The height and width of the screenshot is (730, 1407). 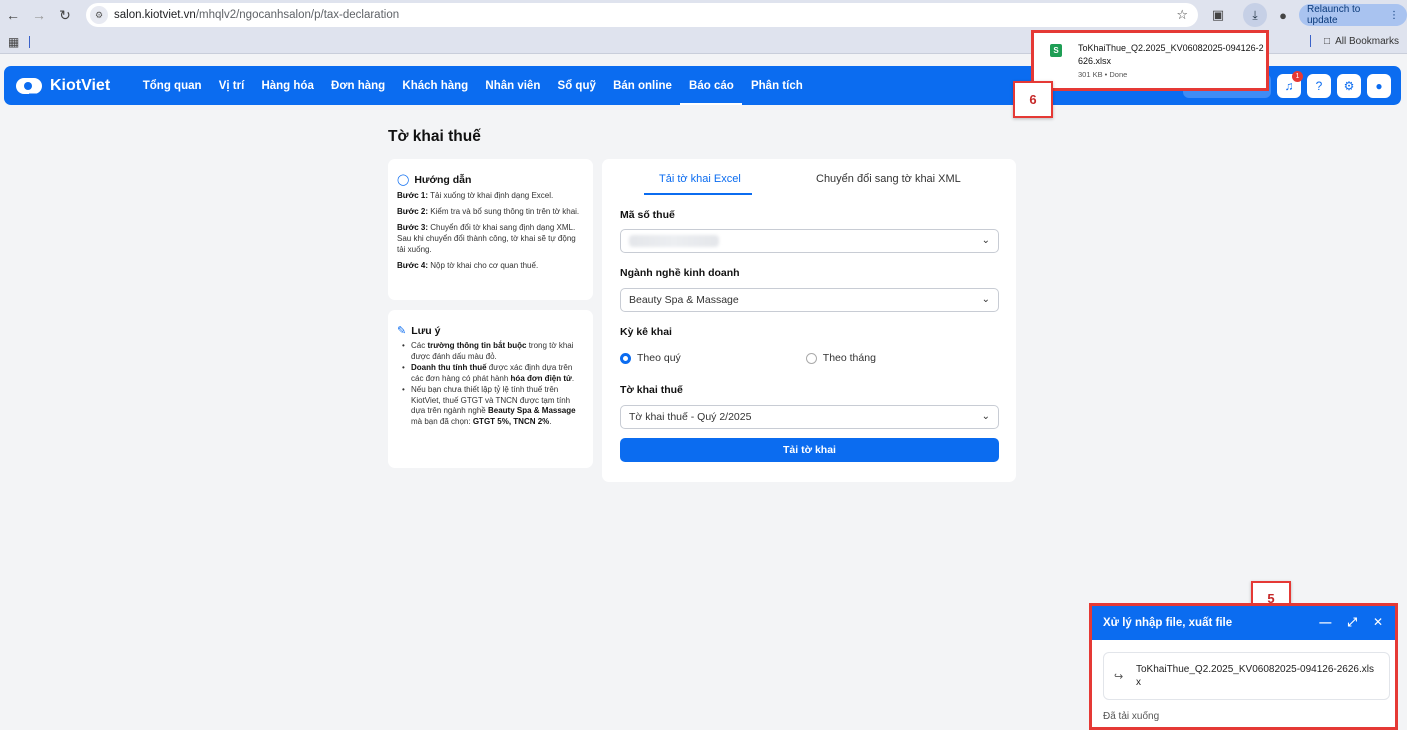 I want to click on industry-value: Beauty Spa & Massage, so click(x=684, y=300).